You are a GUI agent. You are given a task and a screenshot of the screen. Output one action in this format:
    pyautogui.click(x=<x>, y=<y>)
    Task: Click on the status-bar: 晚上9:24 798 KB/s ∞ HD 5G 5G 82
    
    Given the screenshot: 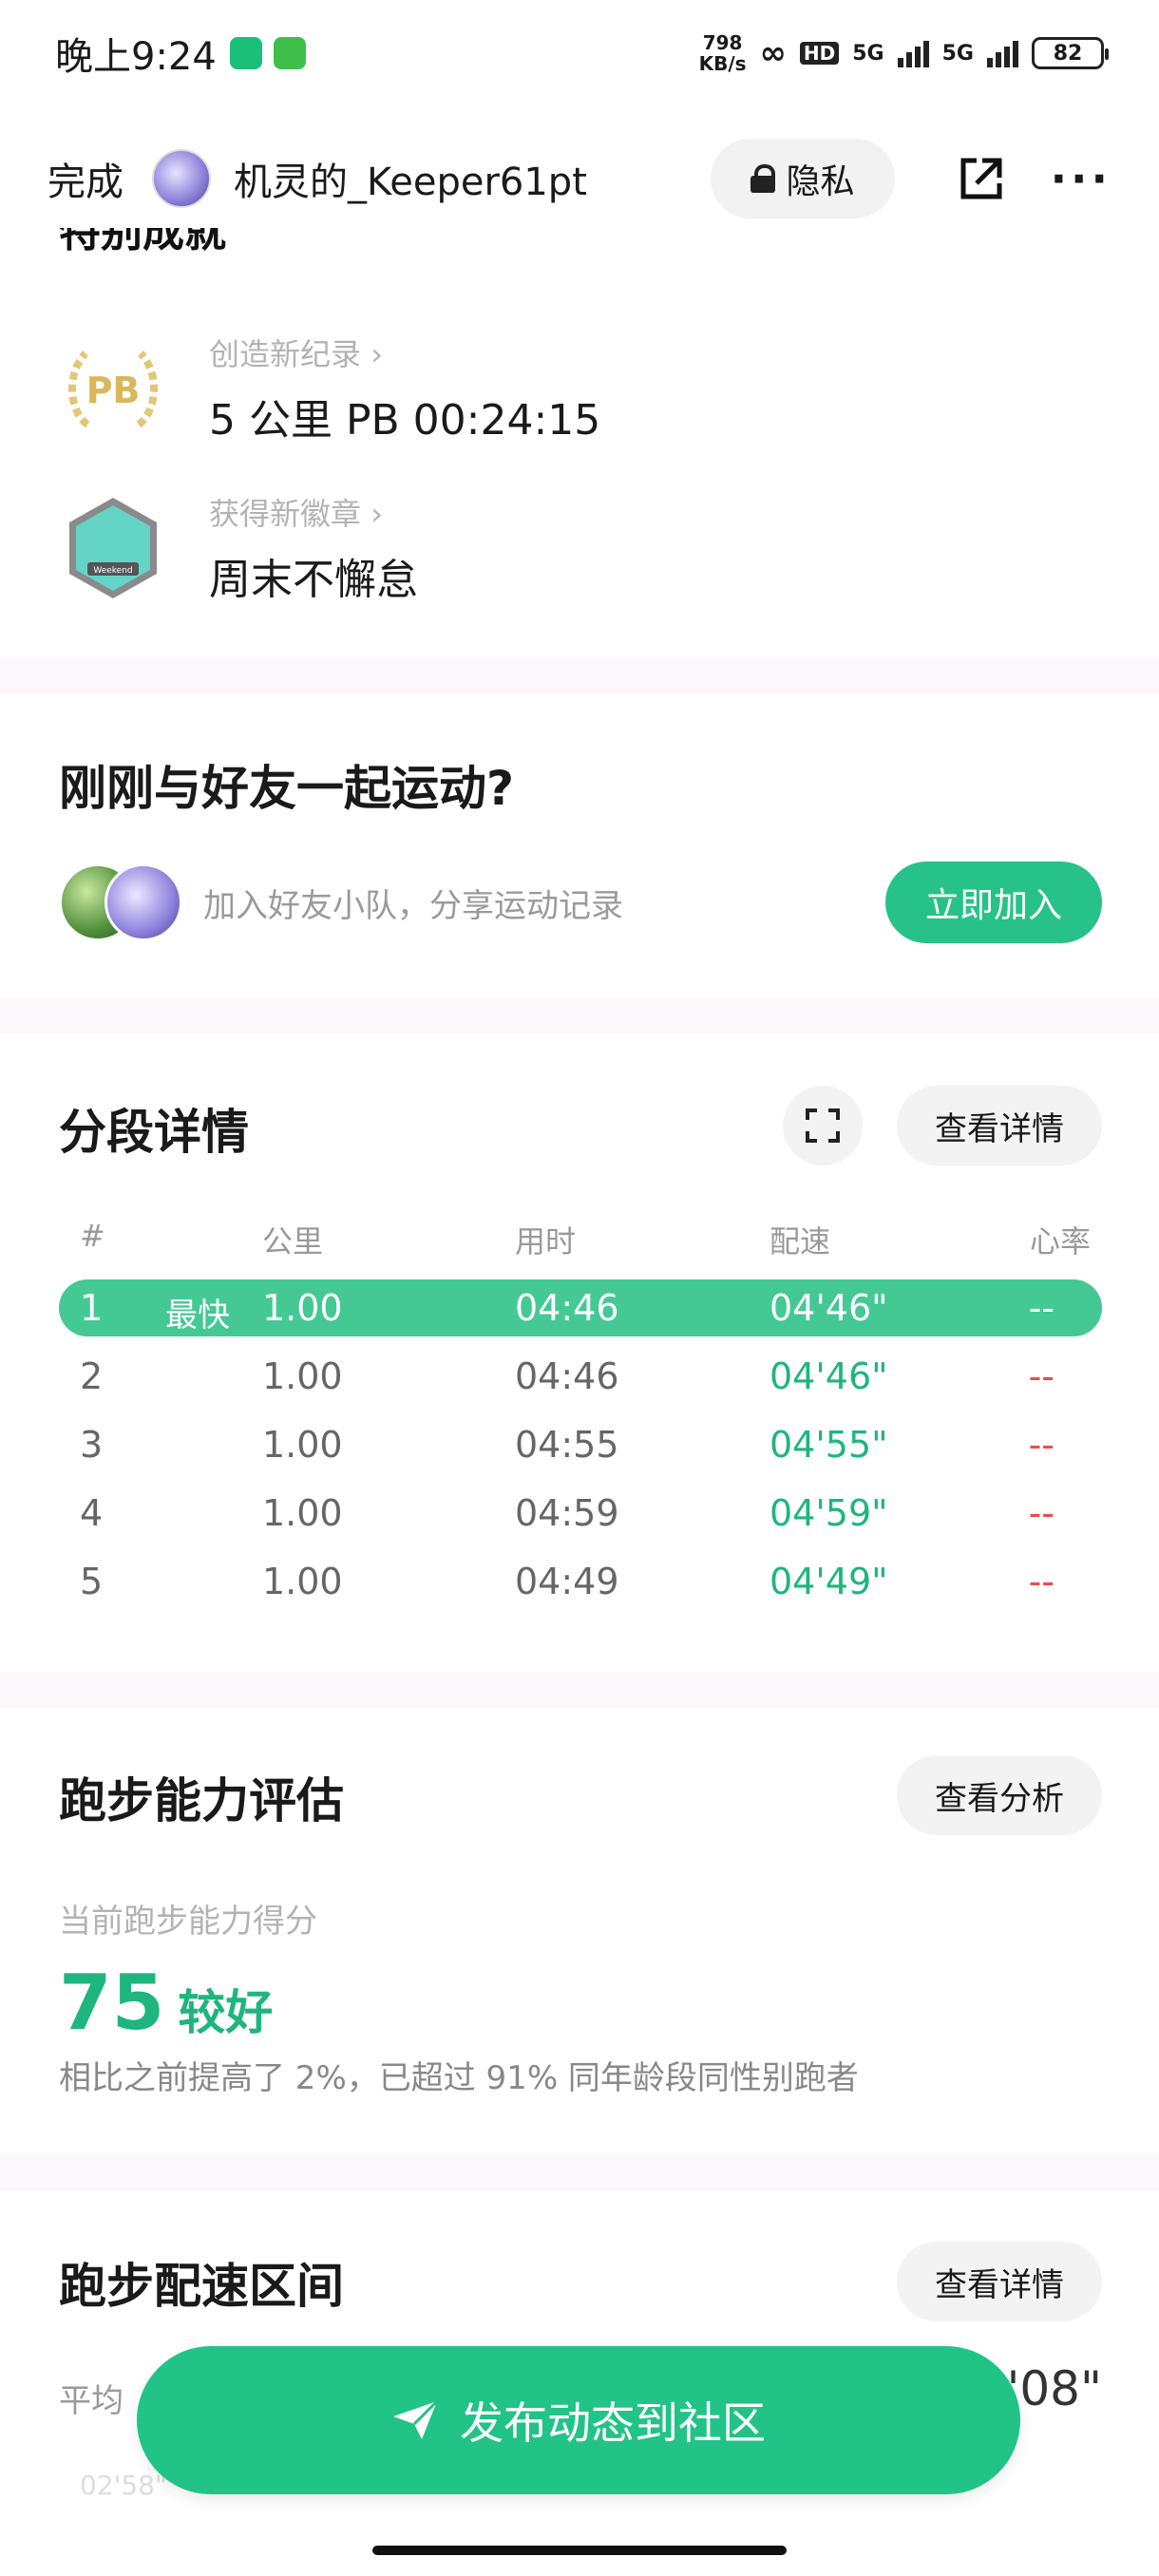 What is the action you would take?
    pyautogui.click(x=579, y=53)
    